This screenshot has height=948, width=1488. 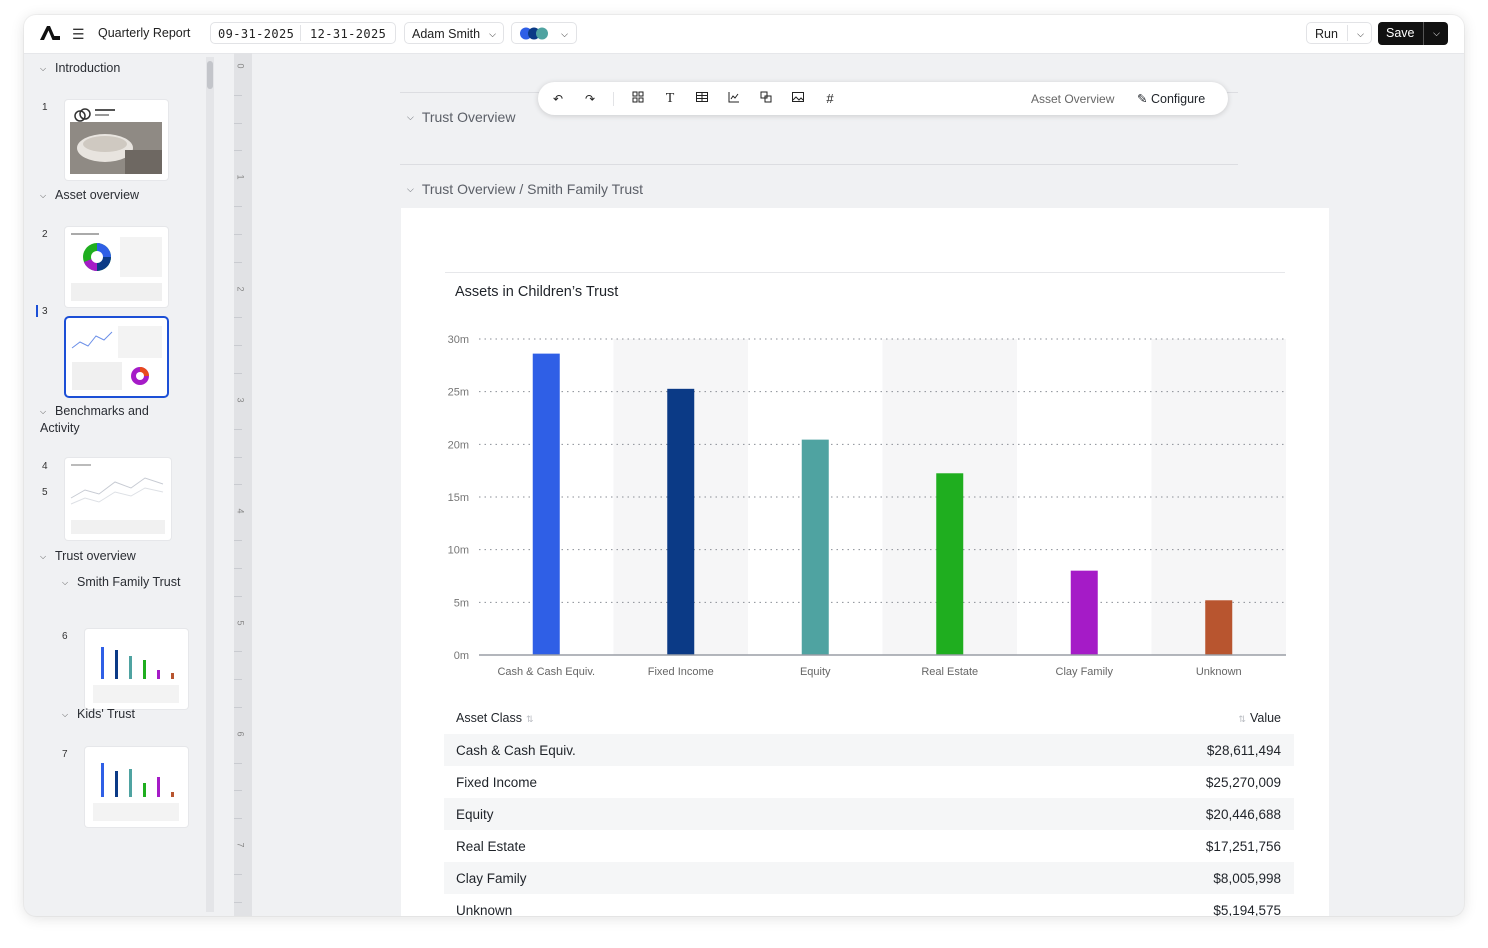 I want to click on section-header-smith-family-trust: ⌵ Trust Overview / Smith Family Trust, so click(x=525, y=189).